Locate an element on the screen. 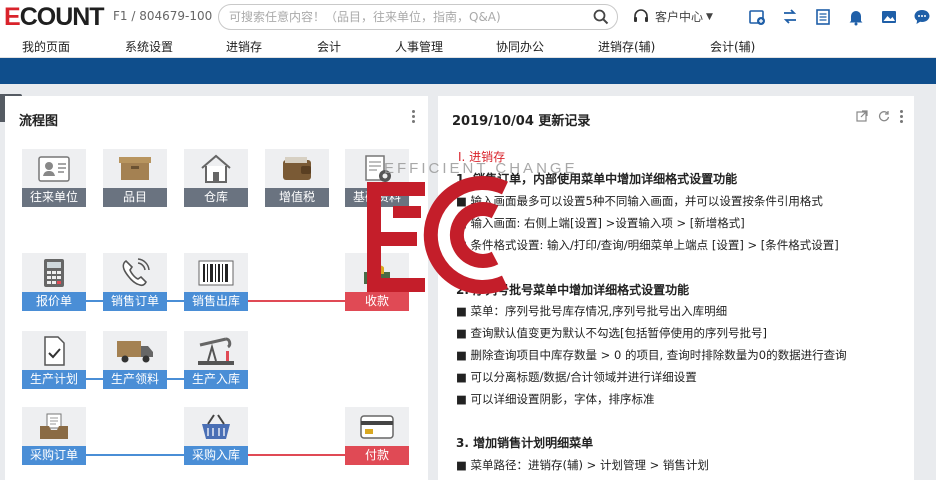 The height and width of the screenshot is (480, 936). tile-production-issue: 生产领料 is located at coordinates (135, 360).